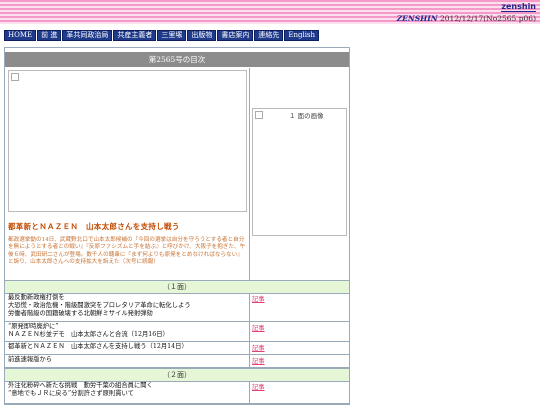 The image size is (540, 405). I want to click on side-image-caption: １ 面の画像, so click(306, 116).